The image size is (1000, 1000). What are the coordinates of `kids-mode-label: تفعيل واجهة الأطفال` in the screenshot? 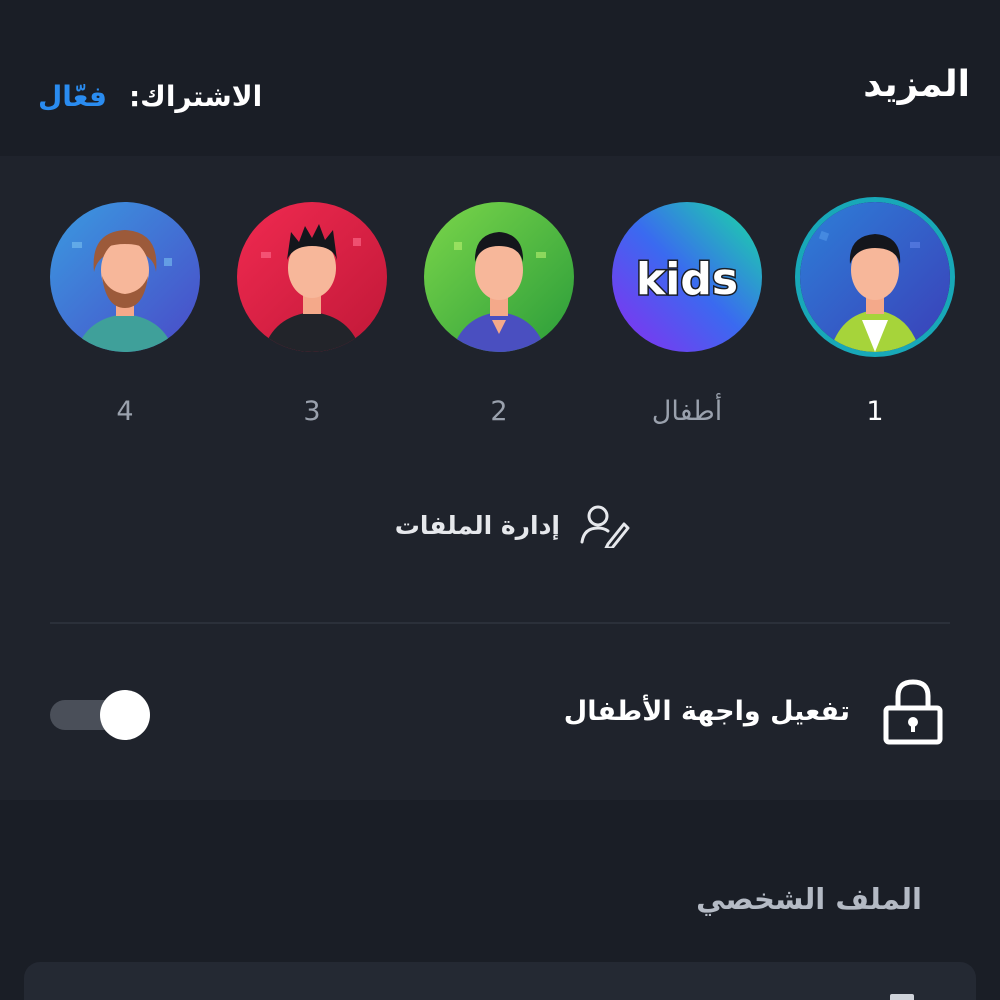 It's located at (706, 711).